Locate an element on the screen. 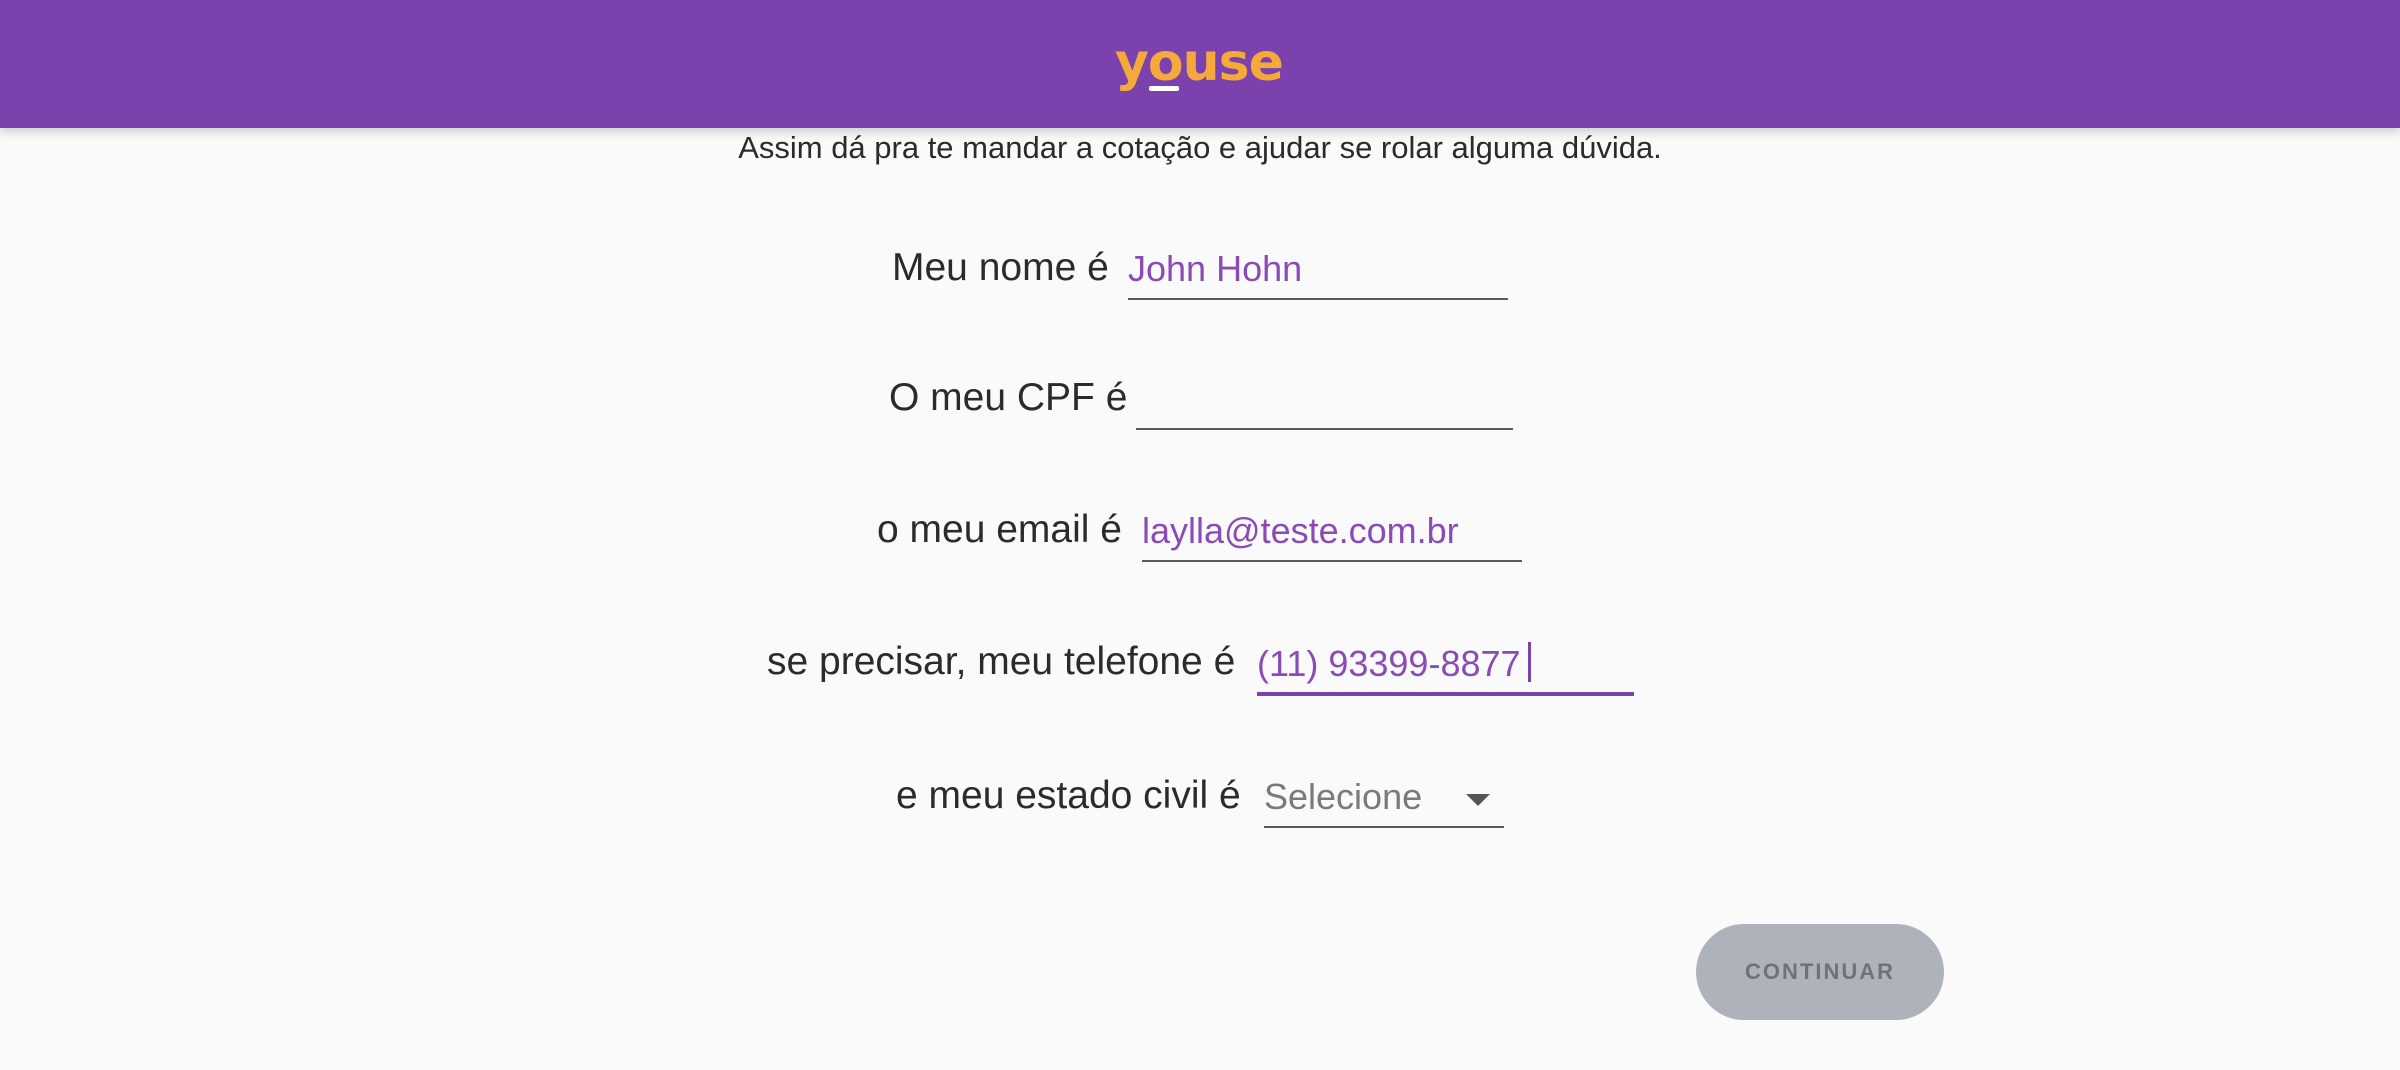 The width and height of the screenshot is (2400, 1070). marital-status-select: Selecione is located at coordinates (1384, 798).